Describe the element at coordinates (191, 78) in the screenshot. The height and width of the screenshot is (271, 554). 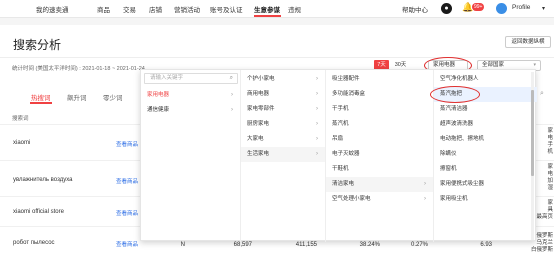
I see `category-search-input: 请输入关键字 ⌕` at that location.